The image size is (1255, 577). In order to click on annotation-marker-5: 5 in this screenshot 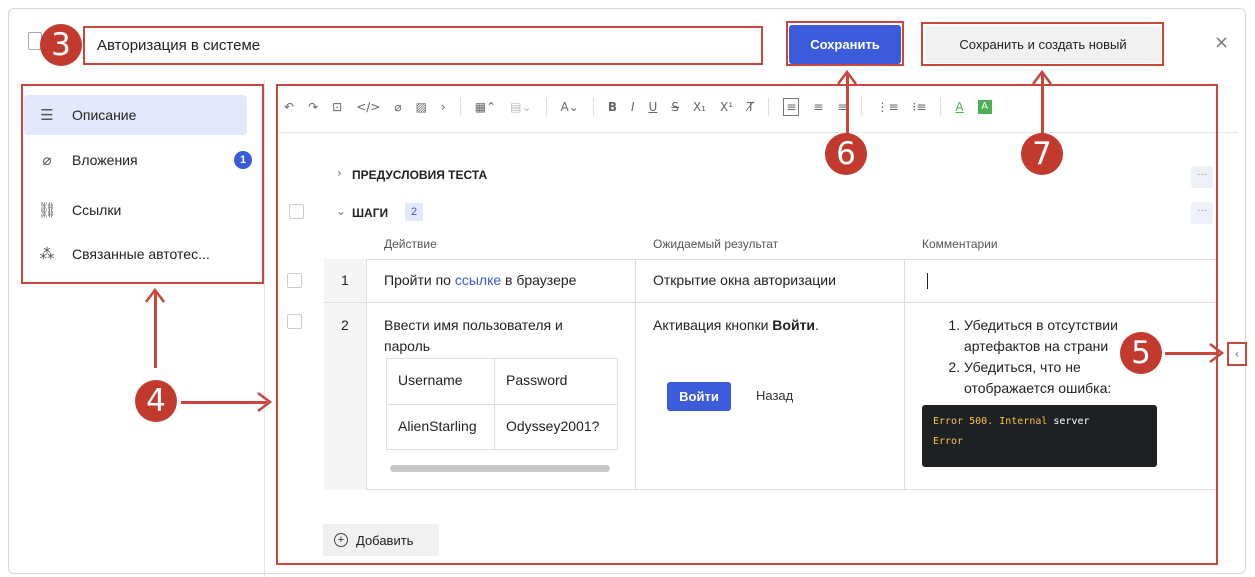, I will do `click(1141, 353)`.